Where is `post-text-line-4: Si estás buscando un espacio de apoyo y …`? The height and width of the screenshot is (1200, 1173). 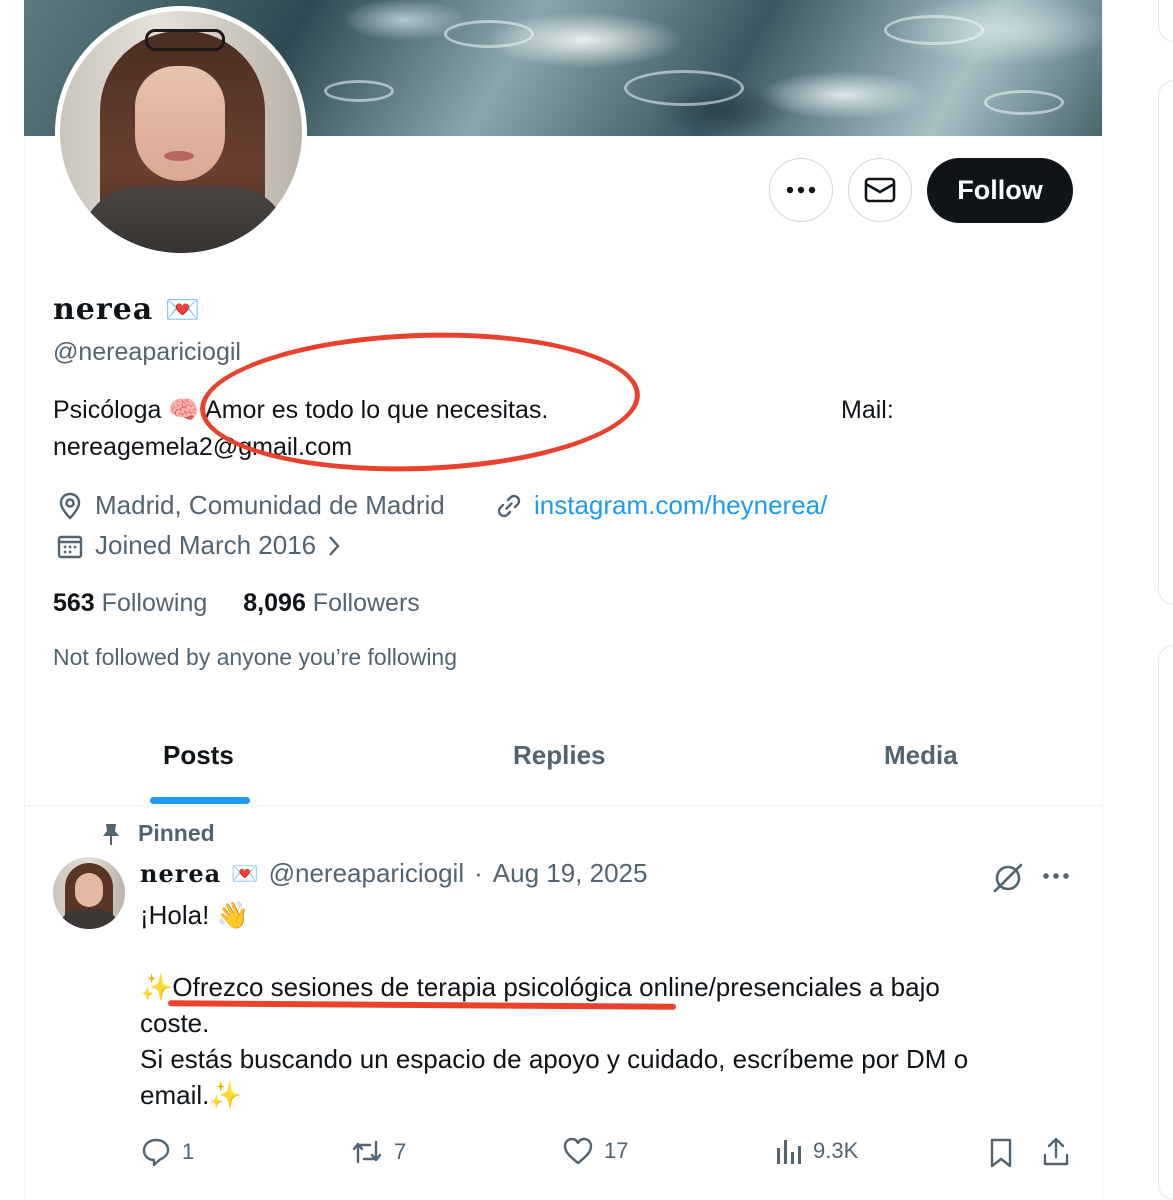
post-text-line-4: Si estás buscando un espacio de apoyo y … is located at coordinates (554, 1059).